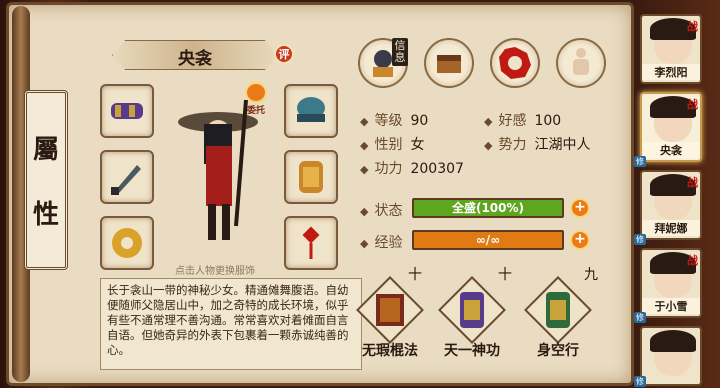  I want to click on outfit-hint: 点击人物更换服饰, so click(215, 271).